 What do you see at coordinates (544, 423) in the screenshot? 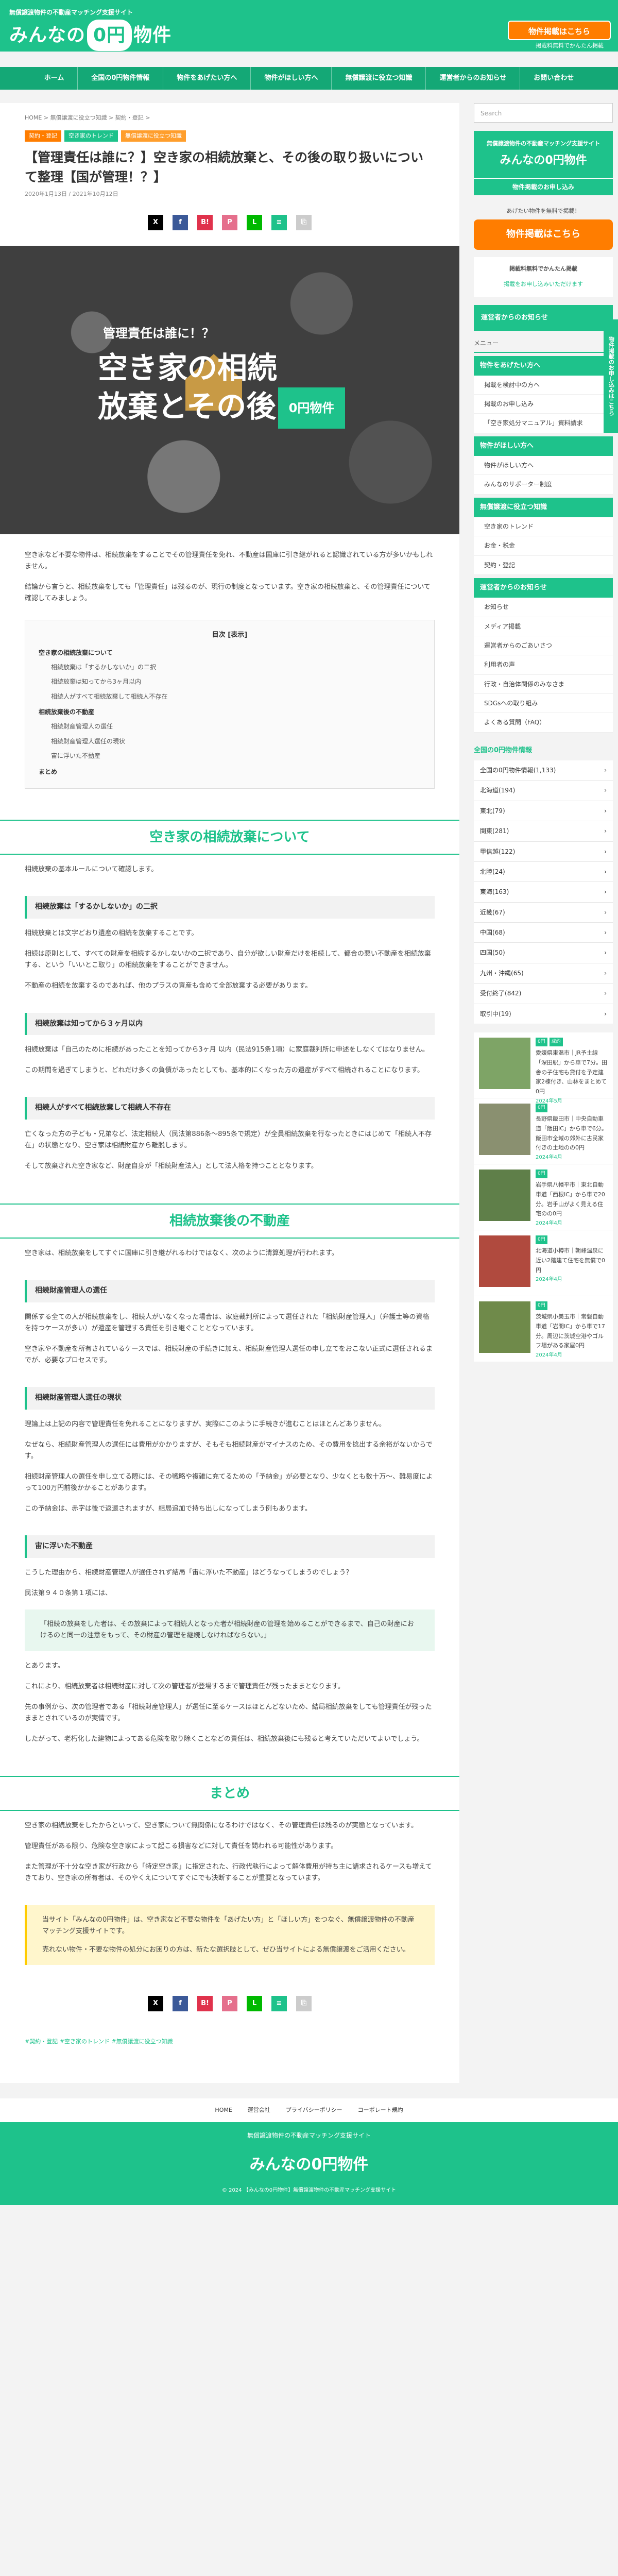
I see `menu-item: 「空き家処分マニュアル」資料請求` at bounding box center [544, 423].